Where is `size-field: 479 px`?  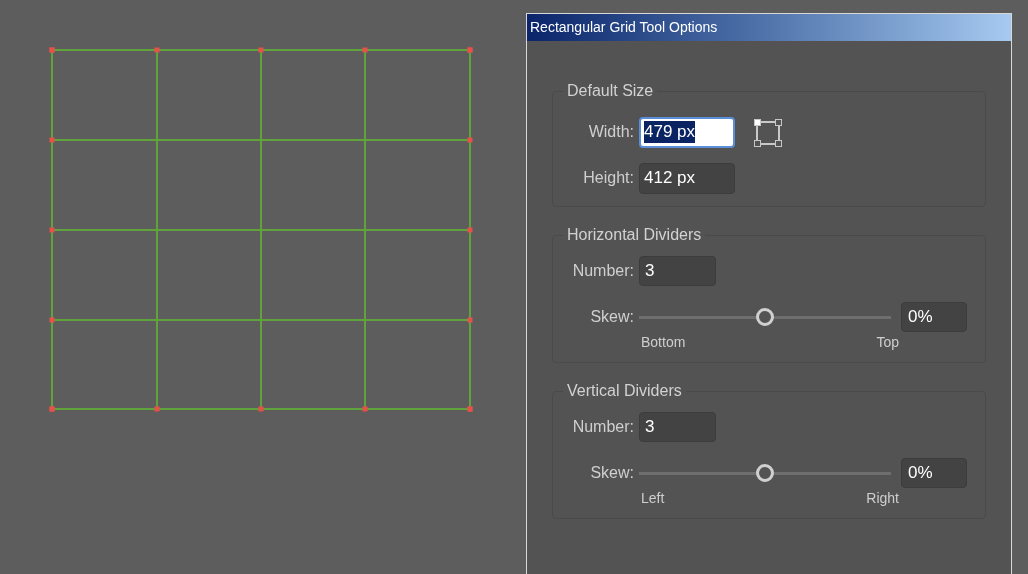
size-field: 479 px is located at coordinates (687, 132).